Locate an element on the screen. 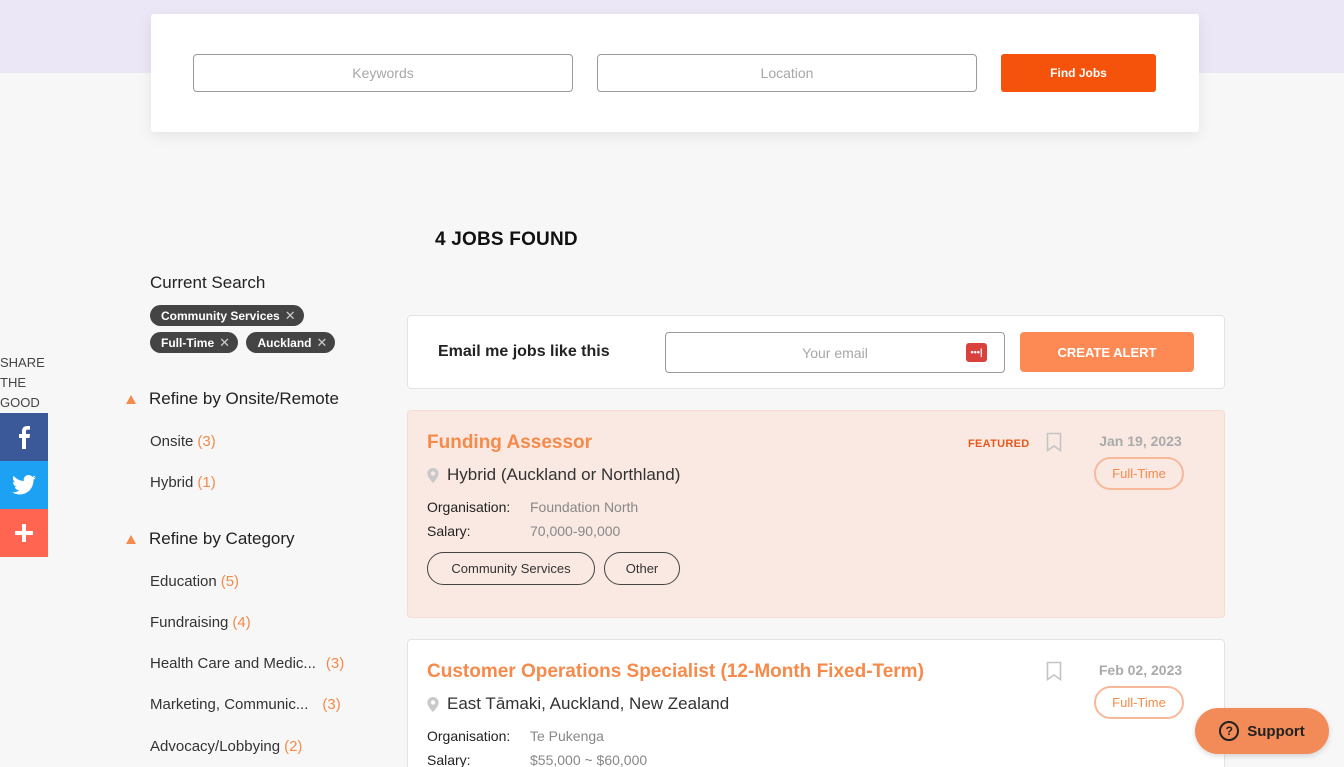 The image size is (1344, 767). support-button: ? Support is located at coordinates (1262, 731).